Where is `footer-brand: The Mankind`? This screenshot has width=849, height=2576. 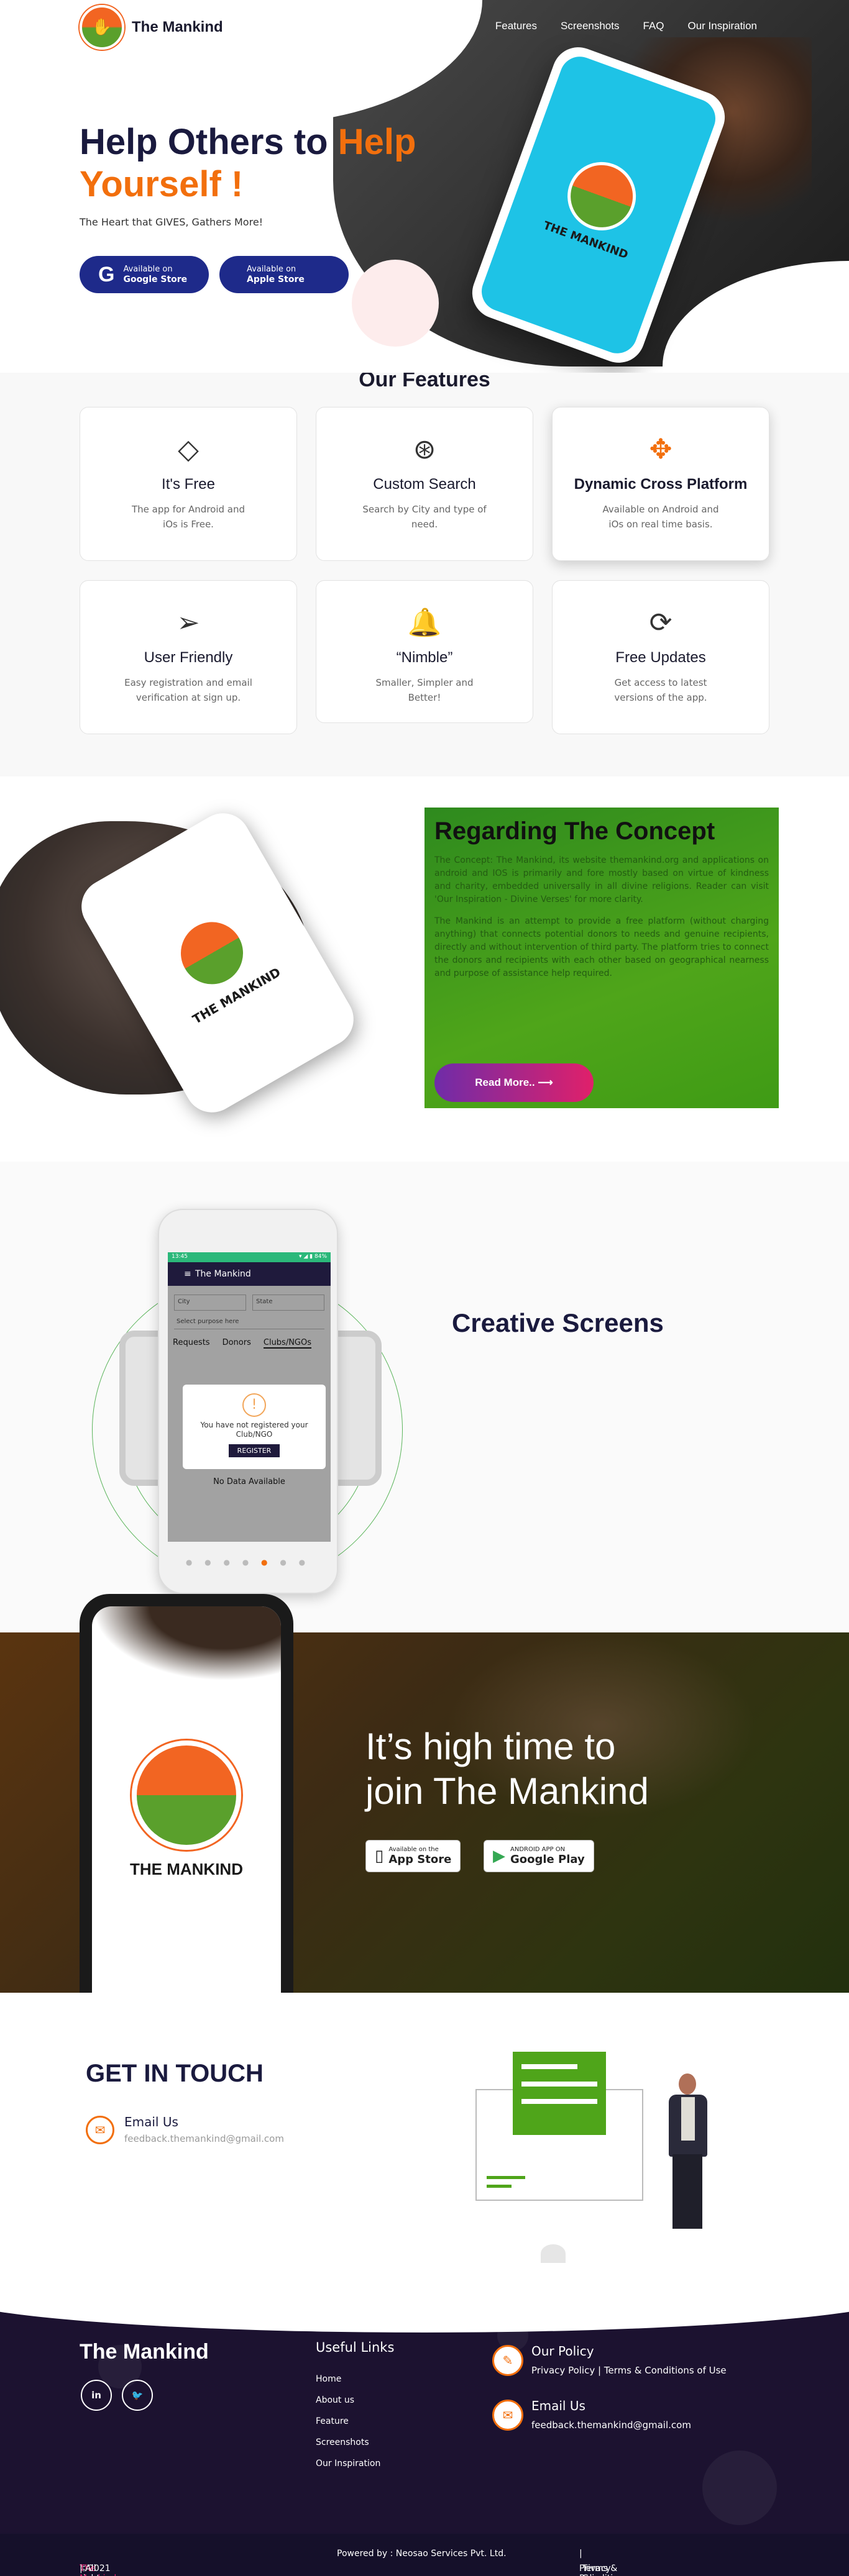
footer-brand: The Mankind is located at coordinates (144, 2352).